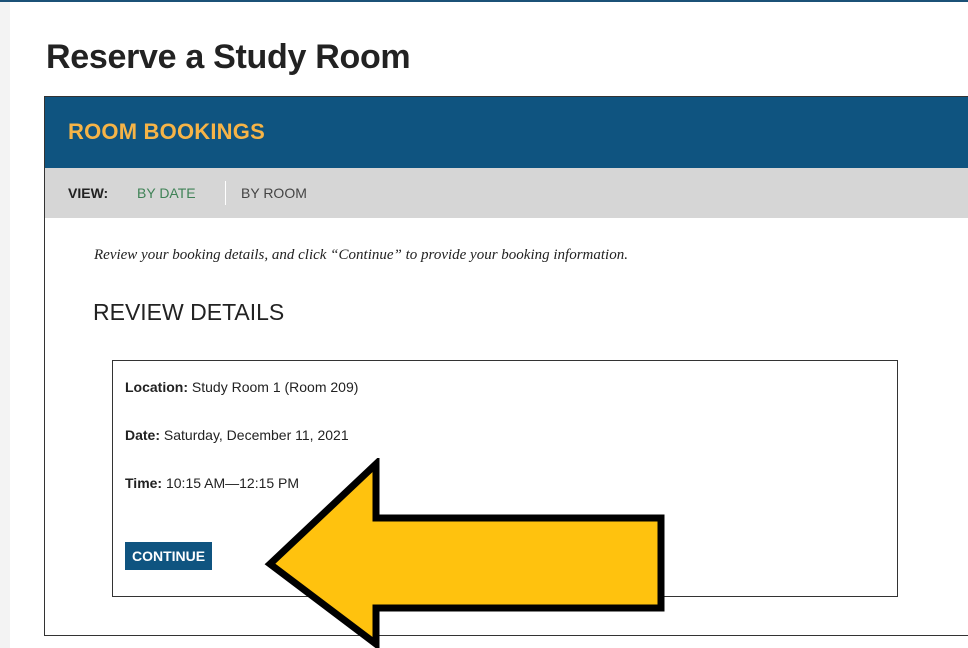 This screenshot has height=648, width=968. What do you see at coordinates (143, 435) in the screenshot?
I see `date-label: Date:` at bounding box center [143, 435].